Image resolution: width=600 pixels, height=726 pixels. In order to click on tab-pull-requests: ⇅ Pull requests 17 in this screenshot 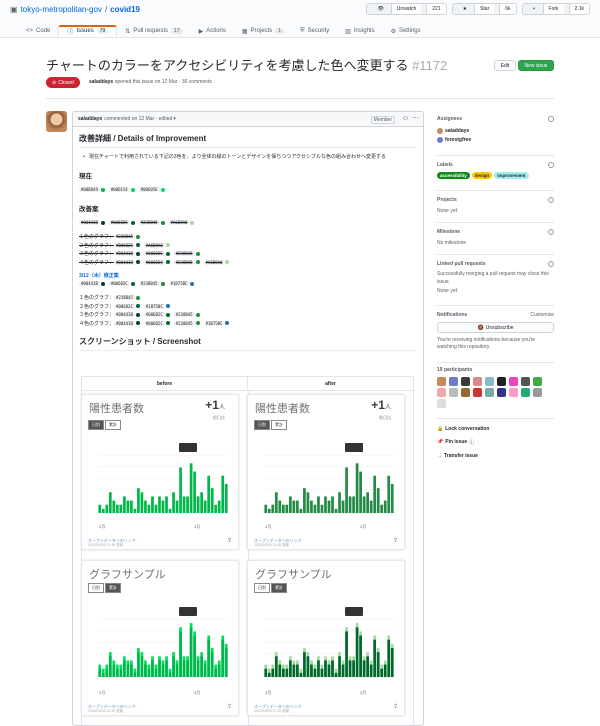, I will do `click(153, 32)`.